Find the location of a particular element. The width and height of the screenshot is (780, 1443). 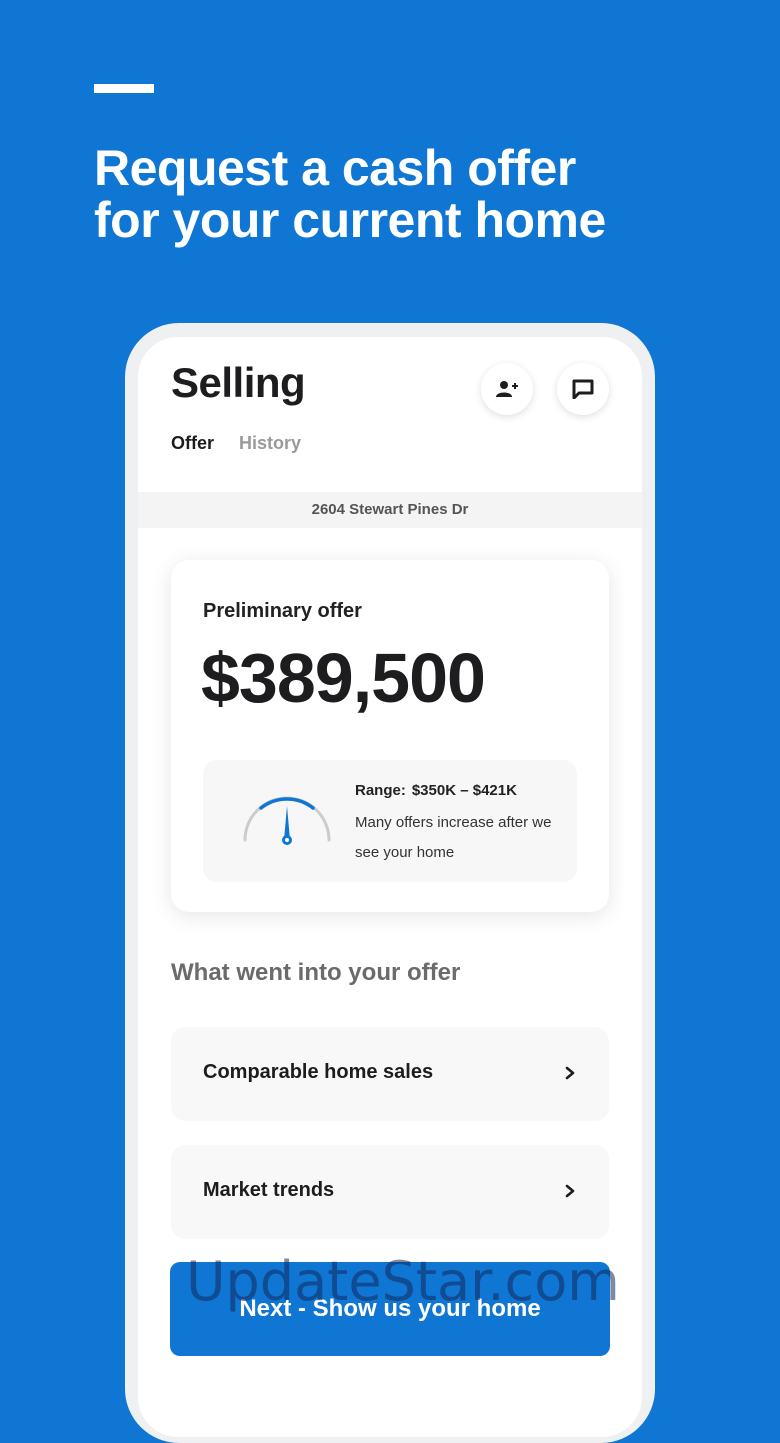

offer-label: Preliminary offer is located at coordinates (282, 611).